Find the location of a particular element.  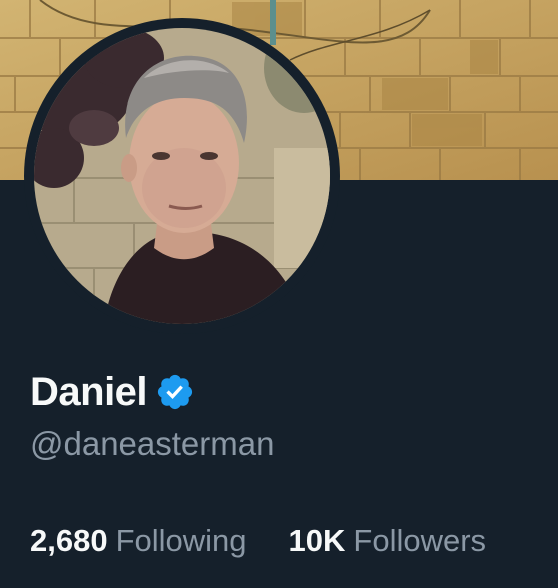

following-link: 2,680 Following is located at coordinates (138, 541).